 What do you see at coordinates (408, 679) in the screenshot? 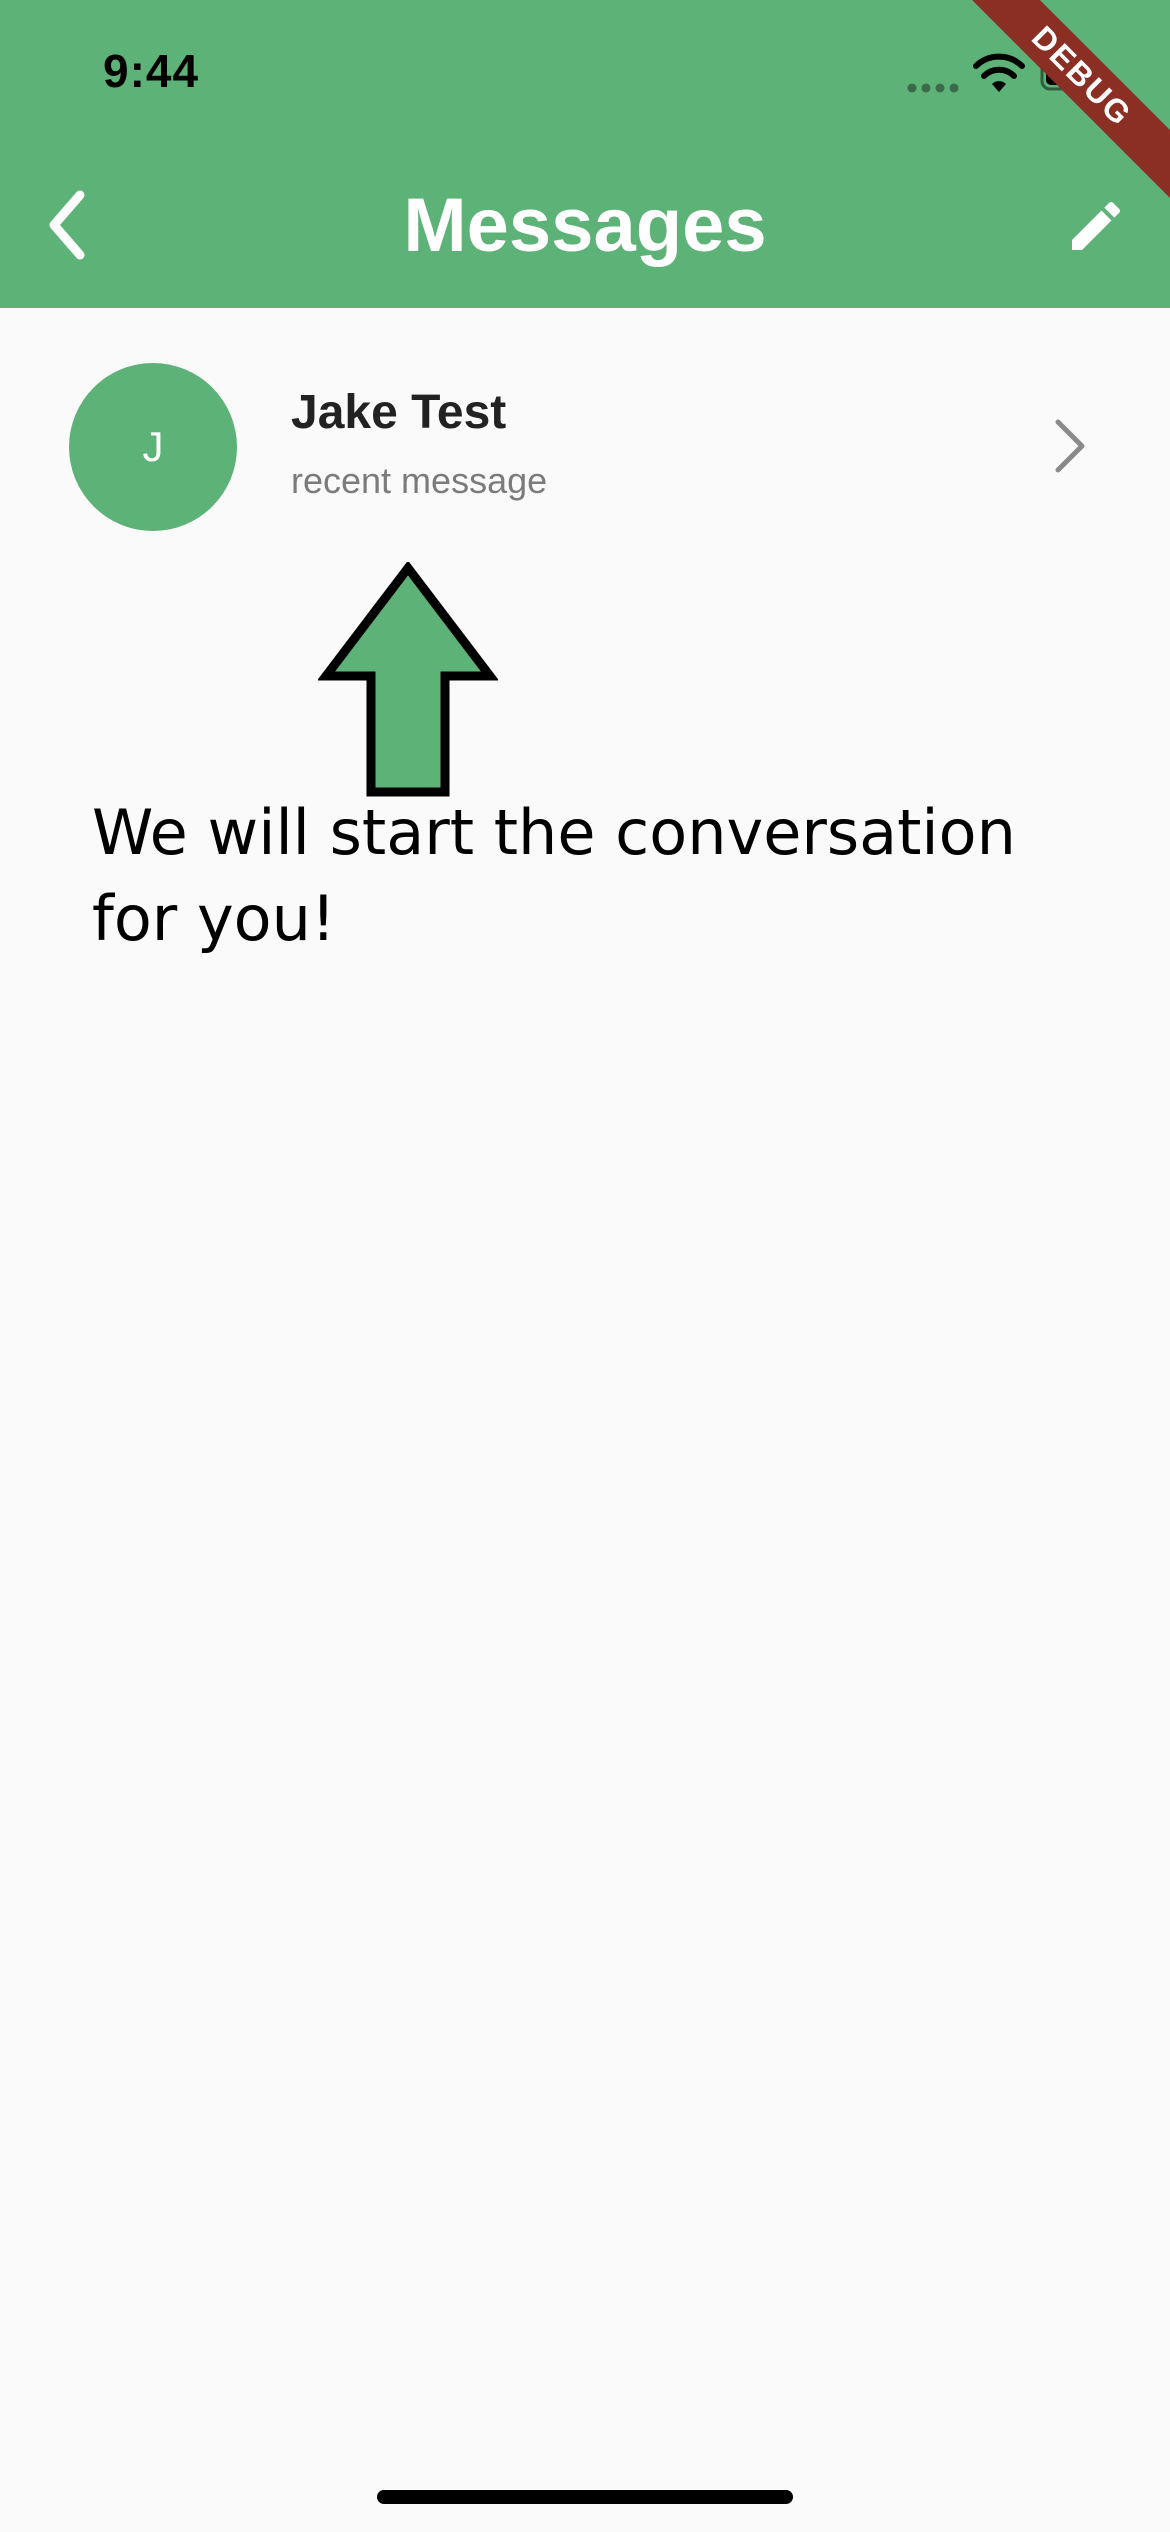
I see `up-arrow-annotation-icon` at bounding box center [408, 679].